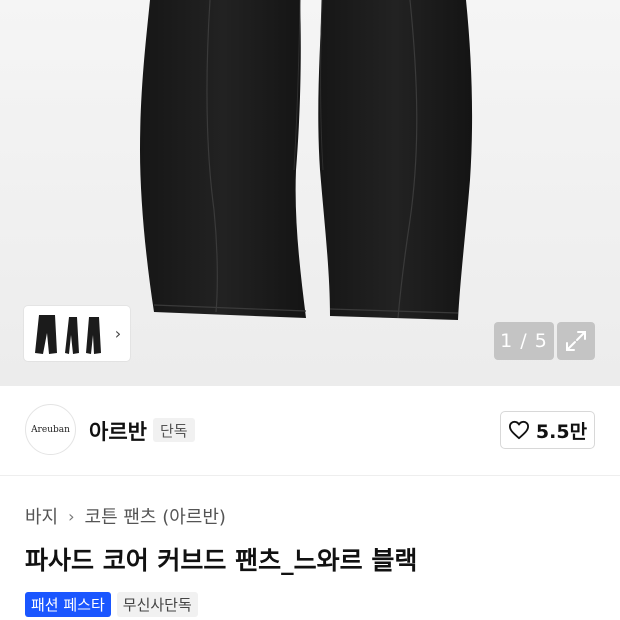 Image resolution: width=620 pixels, height=620 pixels. I want to click on image-counter: 1 / 5, so click(524, 341).